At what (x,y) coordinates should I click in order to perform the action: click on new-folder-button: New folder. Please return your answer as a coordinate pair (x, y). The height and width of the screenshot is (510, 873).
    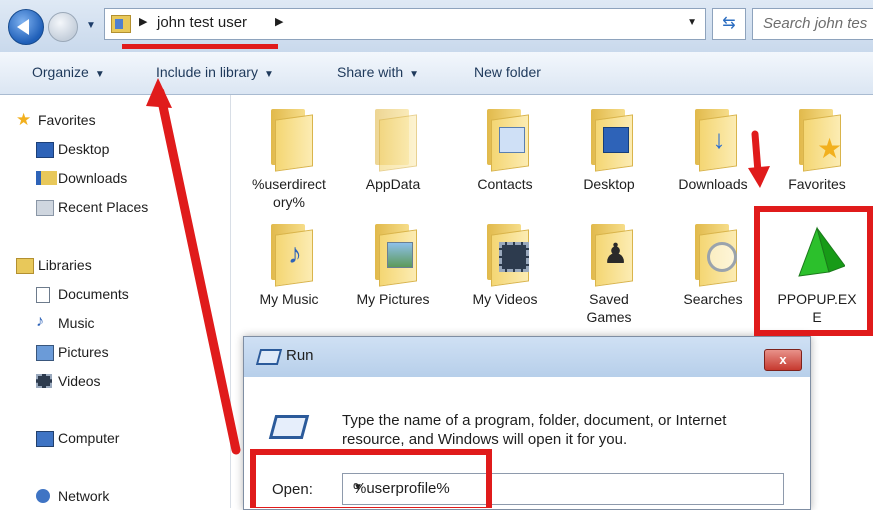
    Looking at the image, I should click on (507, 72).